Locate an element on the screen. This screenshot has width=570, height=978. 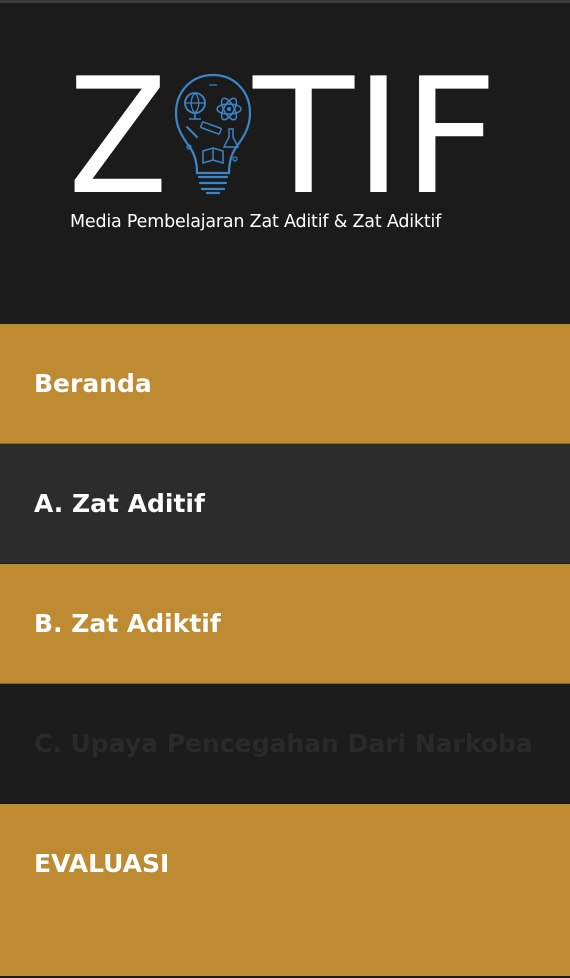
menu-item-upaya-pencegahan: C. Upaya Pencegahan Dari Narkoba is located at coordinates (285, 744).